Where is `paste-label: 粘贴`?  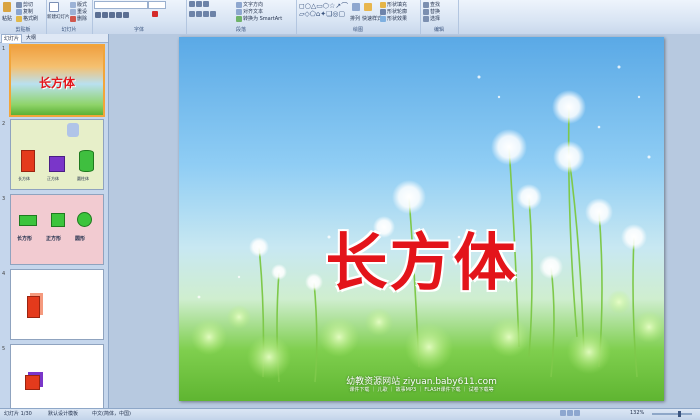 paste-label: 粘贴 is located at coordinates (7, 19).